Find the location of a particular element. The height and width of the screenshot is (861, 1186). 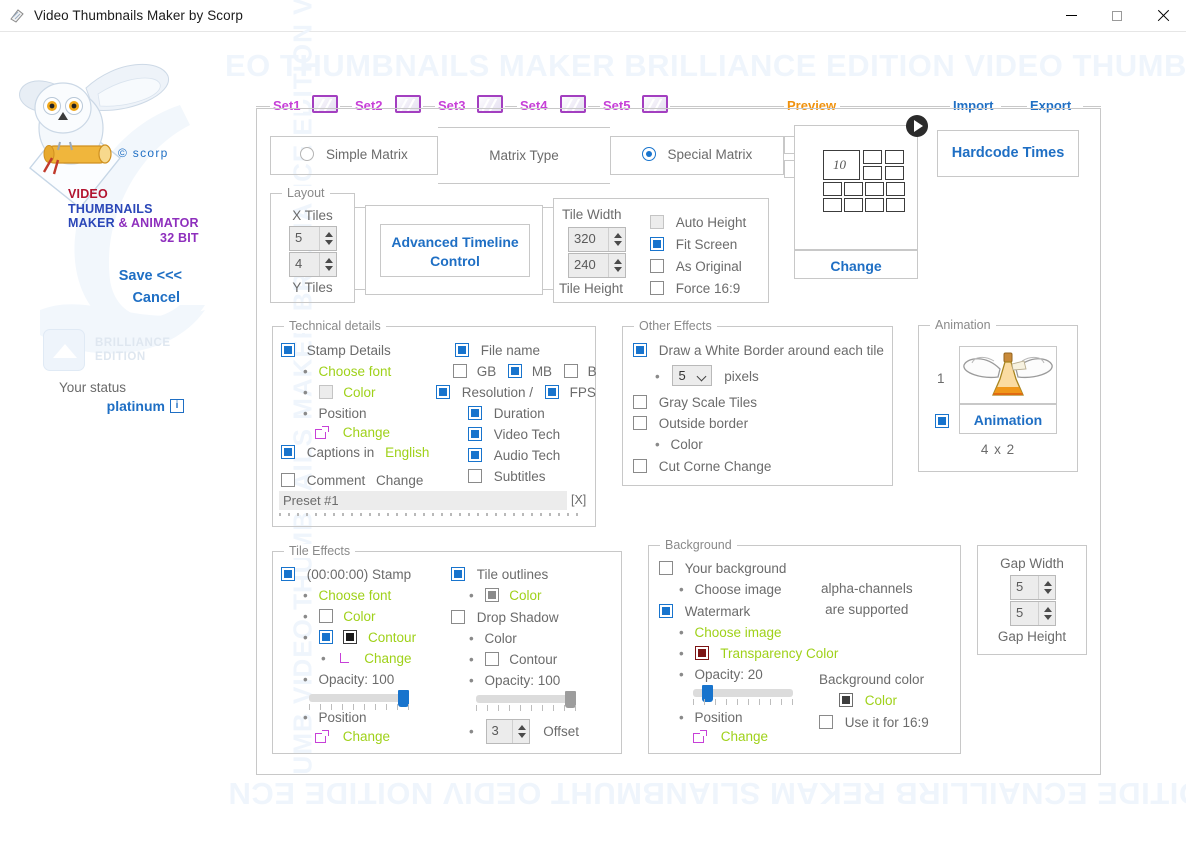

te-contour-change-row: • Change is located at coordinates (366, 658).